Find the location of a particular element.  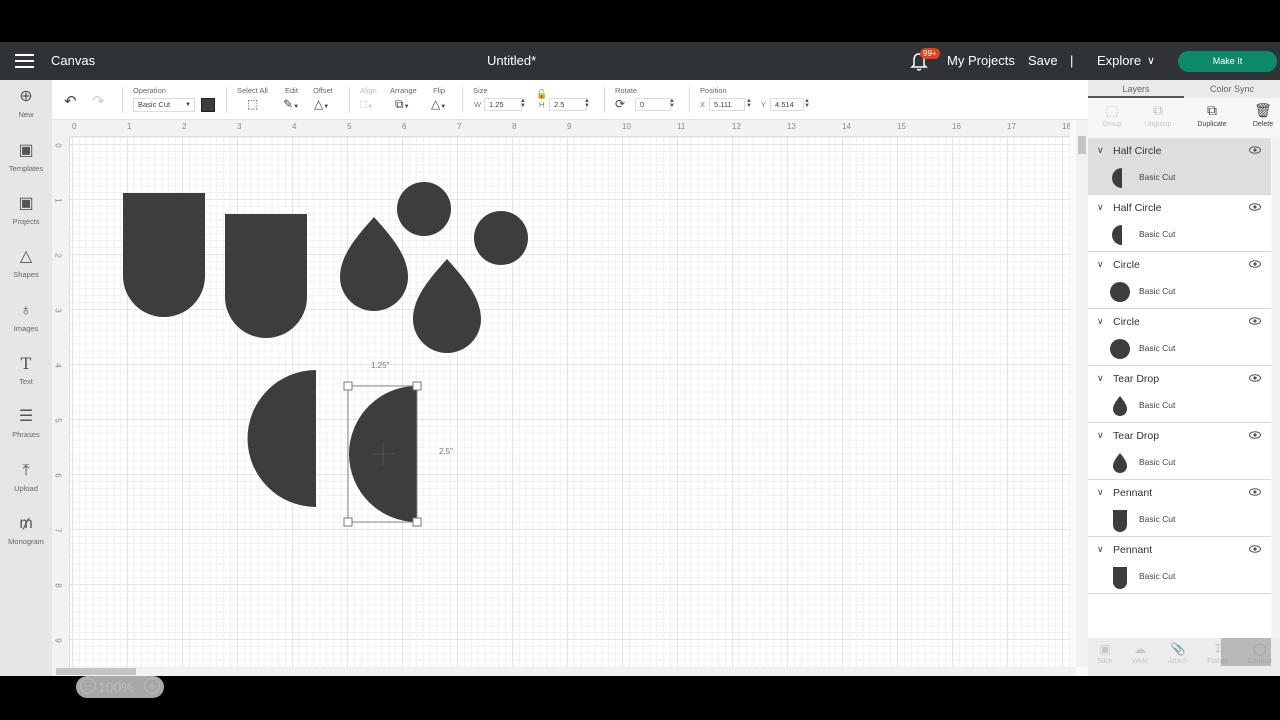

sidebar-item-monogram: ₥ Monogram is located at coordinates (26, 540).